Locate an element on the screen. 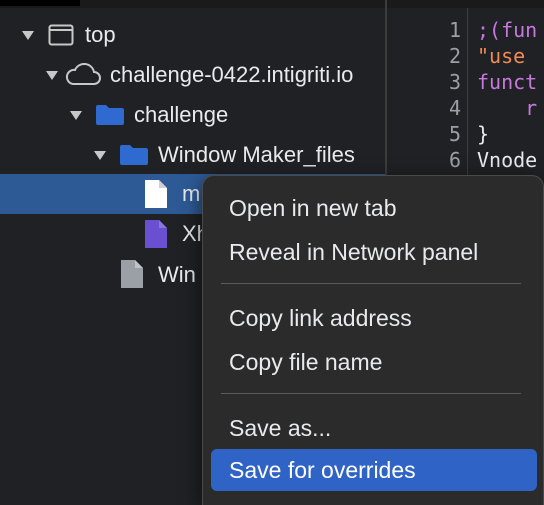  tree-item-label: challenge is located at coordinates (181, 114).